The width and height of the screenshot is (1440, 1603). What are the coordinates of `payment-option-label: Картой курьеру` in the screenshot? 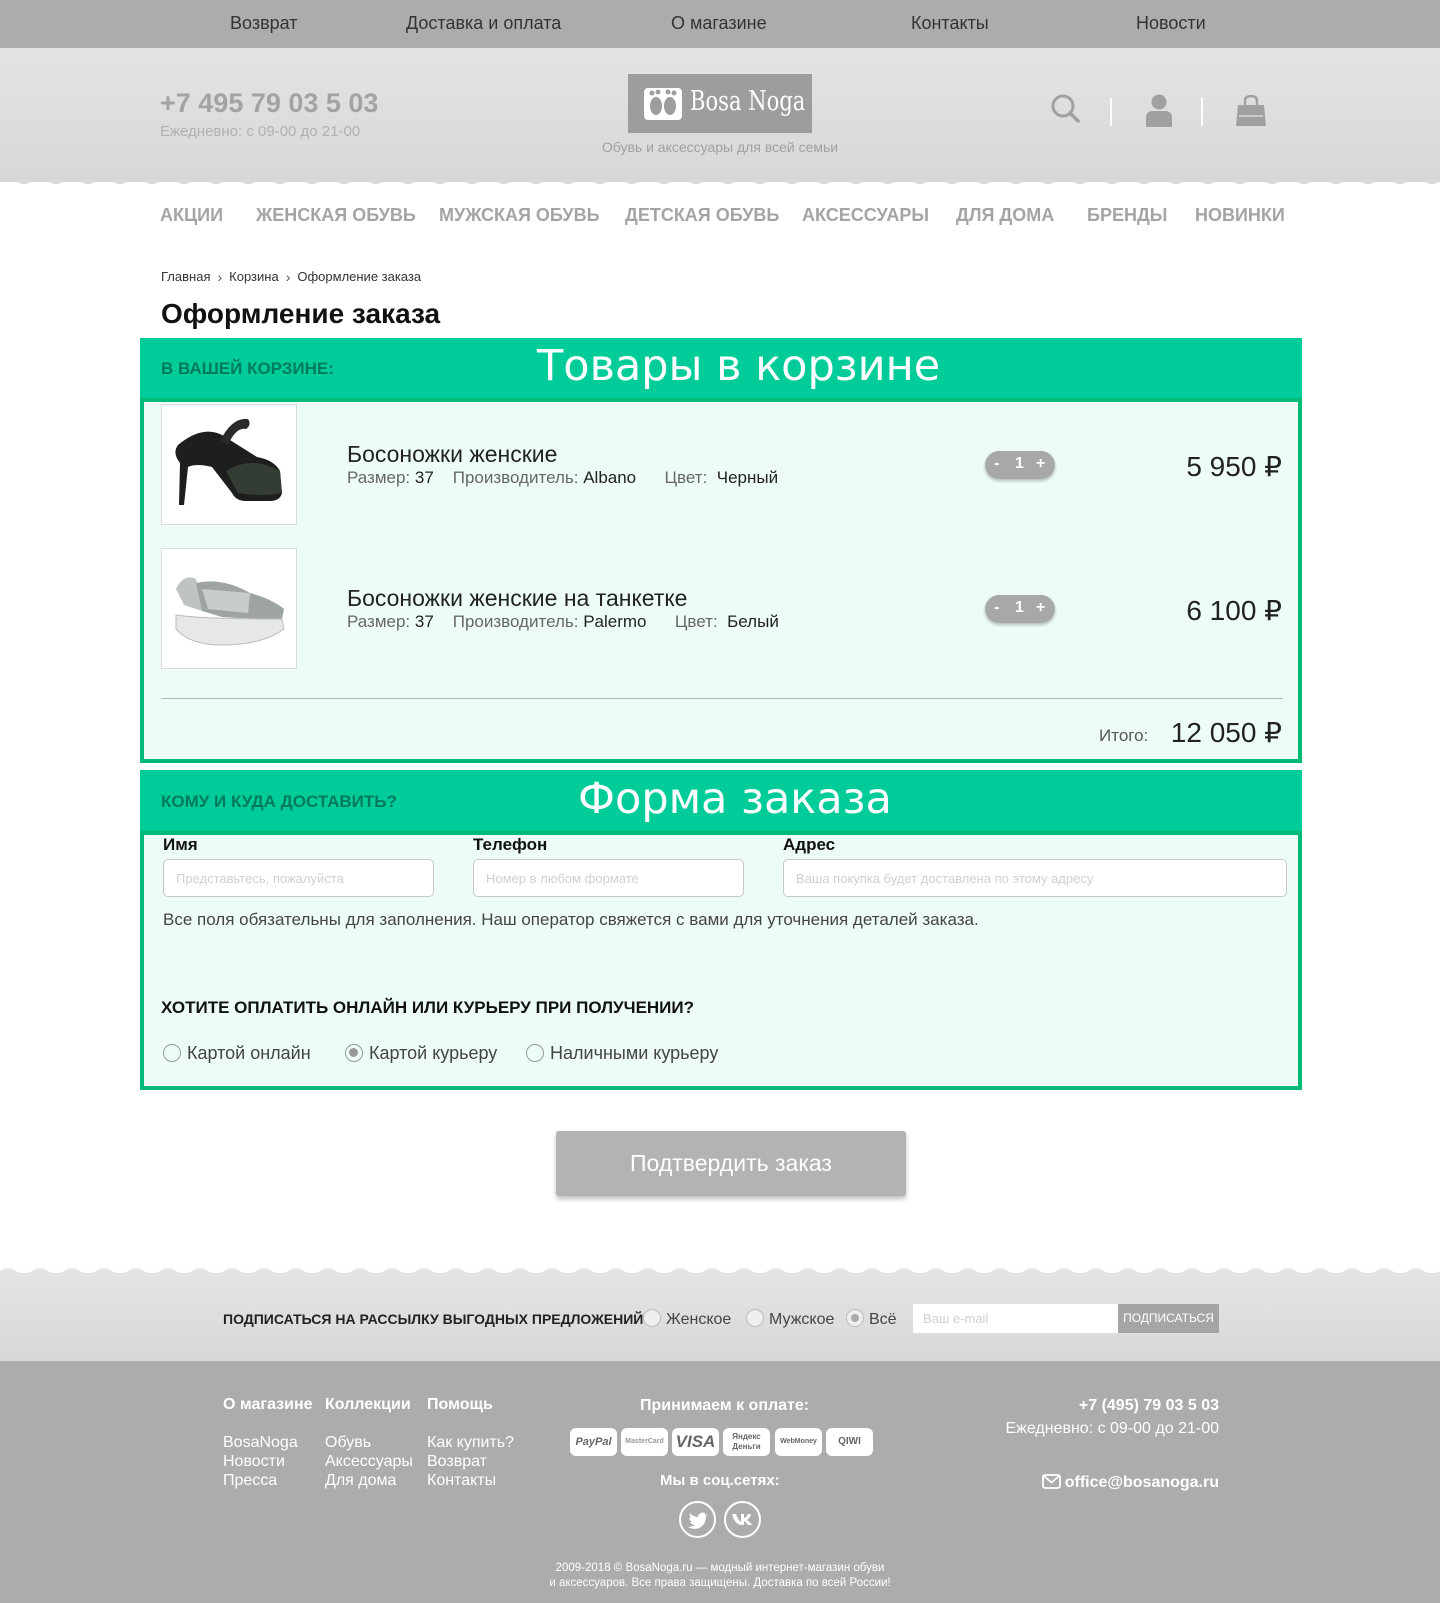 It's located at (433, 1053).